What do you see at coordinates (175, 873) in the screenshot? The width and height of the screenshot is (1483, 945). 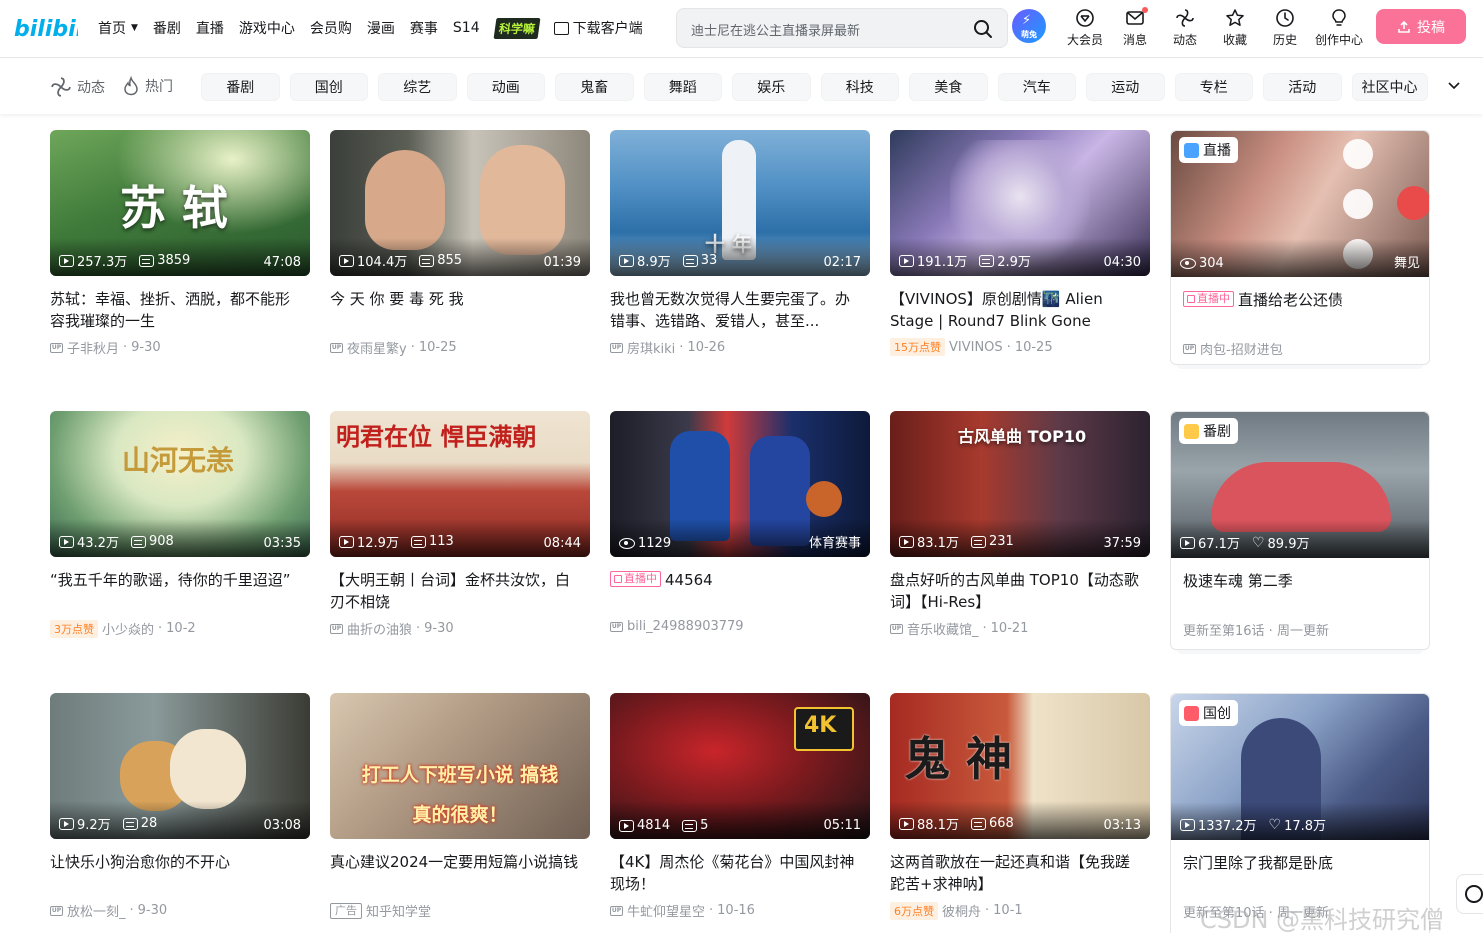 I see `video-title: 让快乐小狗治愈你的不开心` at bounding box center [175, 873].